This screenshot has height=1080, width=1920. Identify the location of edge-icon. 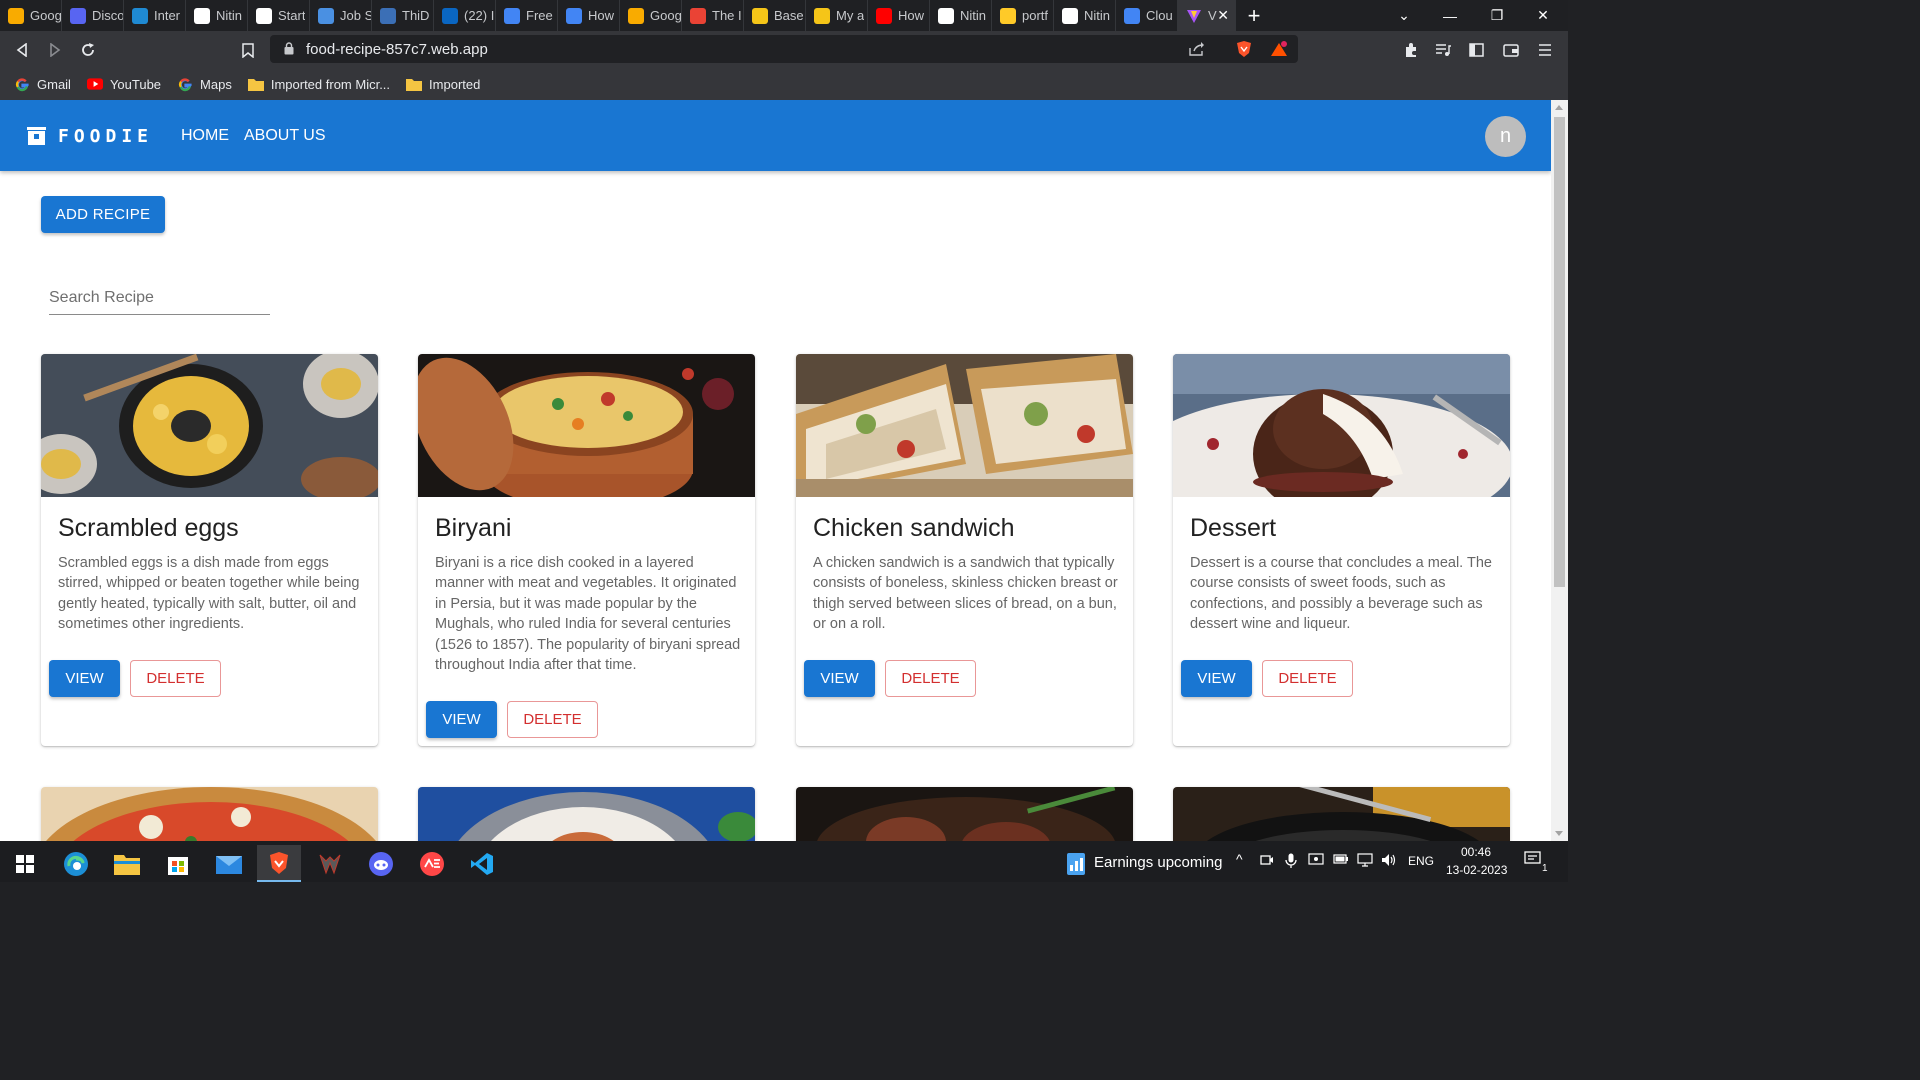
(76, 863).